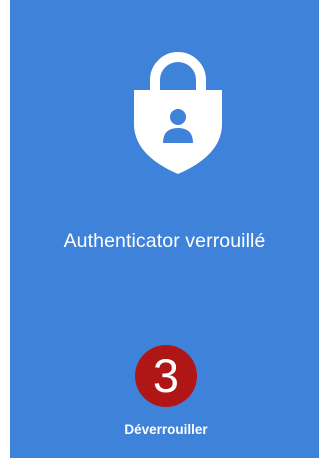 This screenshot has width=329, height=466. What do you see at coordinates (166, 376) in the screenshot?
I see `step-number-badge: 3` at bounding box center [166, 376].